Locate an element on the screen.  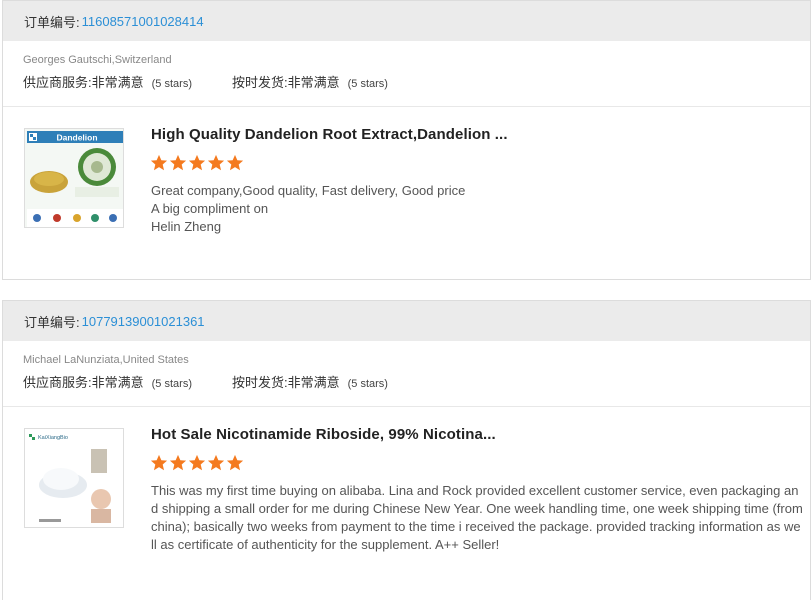
product-thumbnail: Dandelion is located at coordinates (74, 178).